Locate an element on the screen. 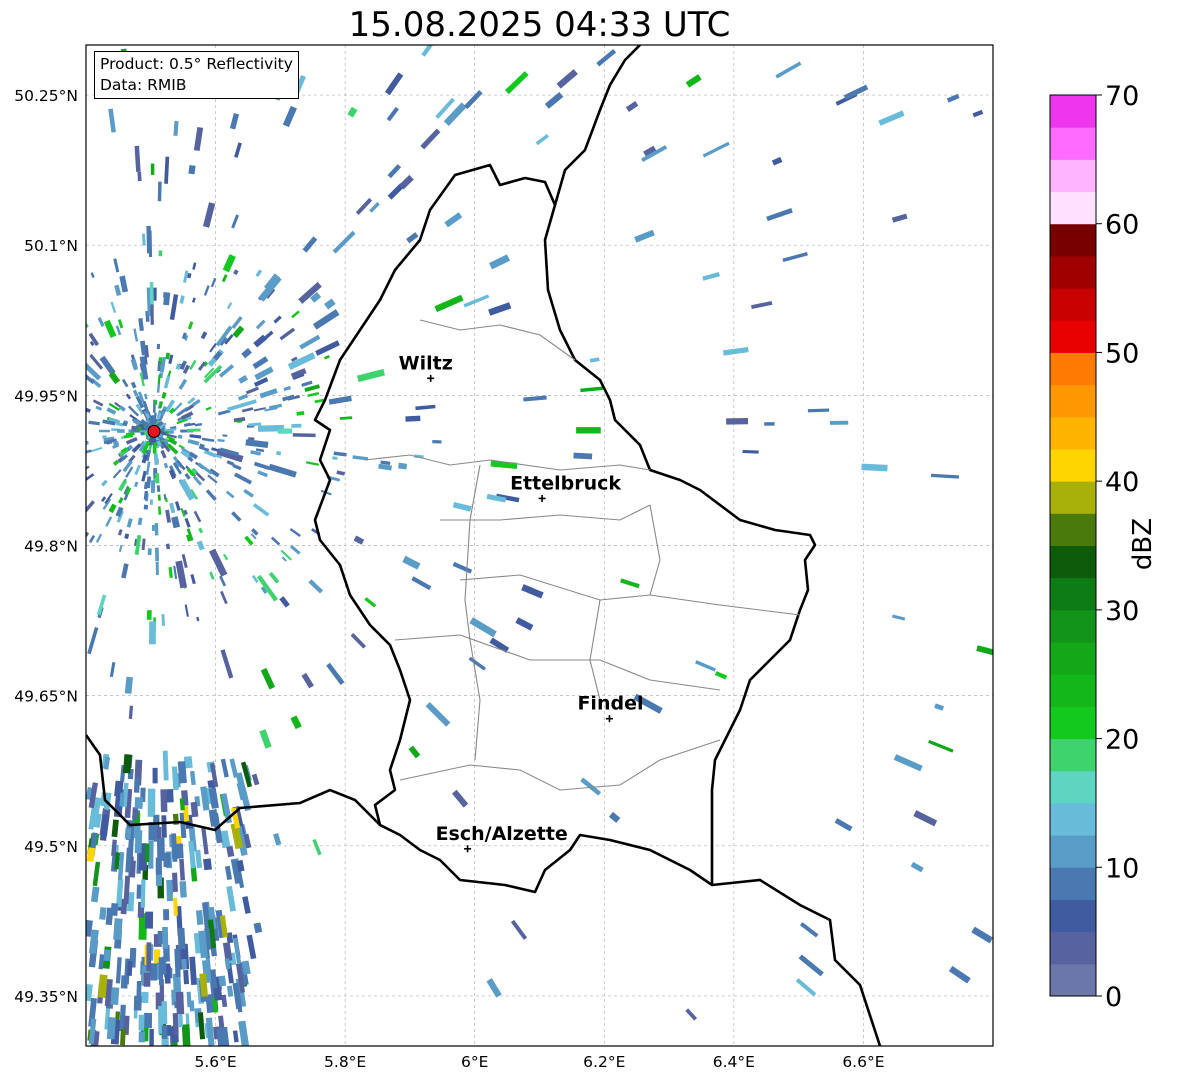  lon-tick-label: 6.6°E is located at coordinates (863, 1062).